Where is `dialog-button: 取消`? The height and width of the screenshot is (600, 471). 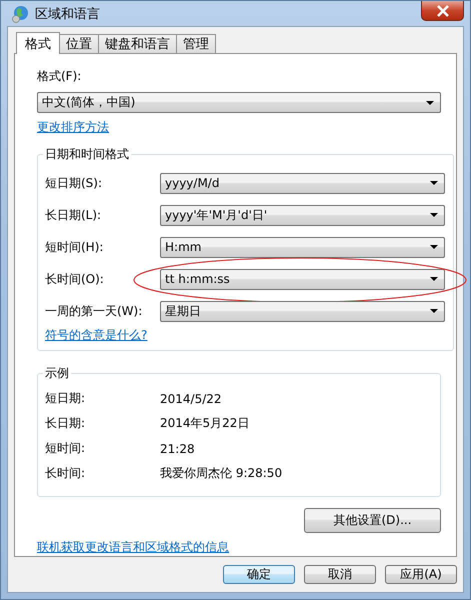 dialog-button: 取消 is located at coordinates (340, 574).